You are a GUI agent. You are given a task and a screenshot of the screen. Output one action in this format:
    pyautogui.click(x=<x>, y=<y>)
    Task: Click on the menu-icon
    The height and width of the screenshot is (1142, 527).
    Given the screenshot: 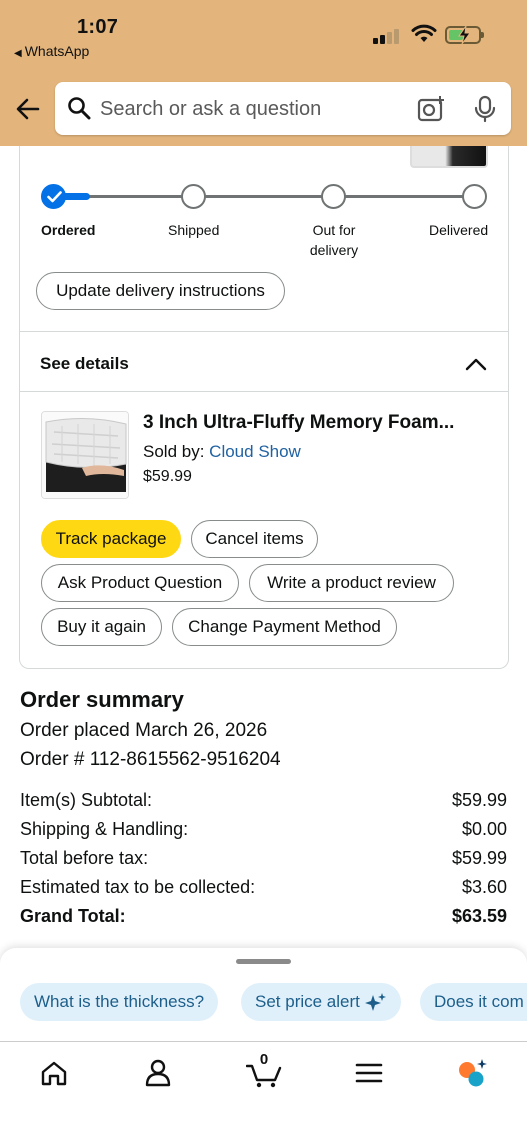 What is the action you would take?
    pyautogui.click(x=369, y=1073)
    